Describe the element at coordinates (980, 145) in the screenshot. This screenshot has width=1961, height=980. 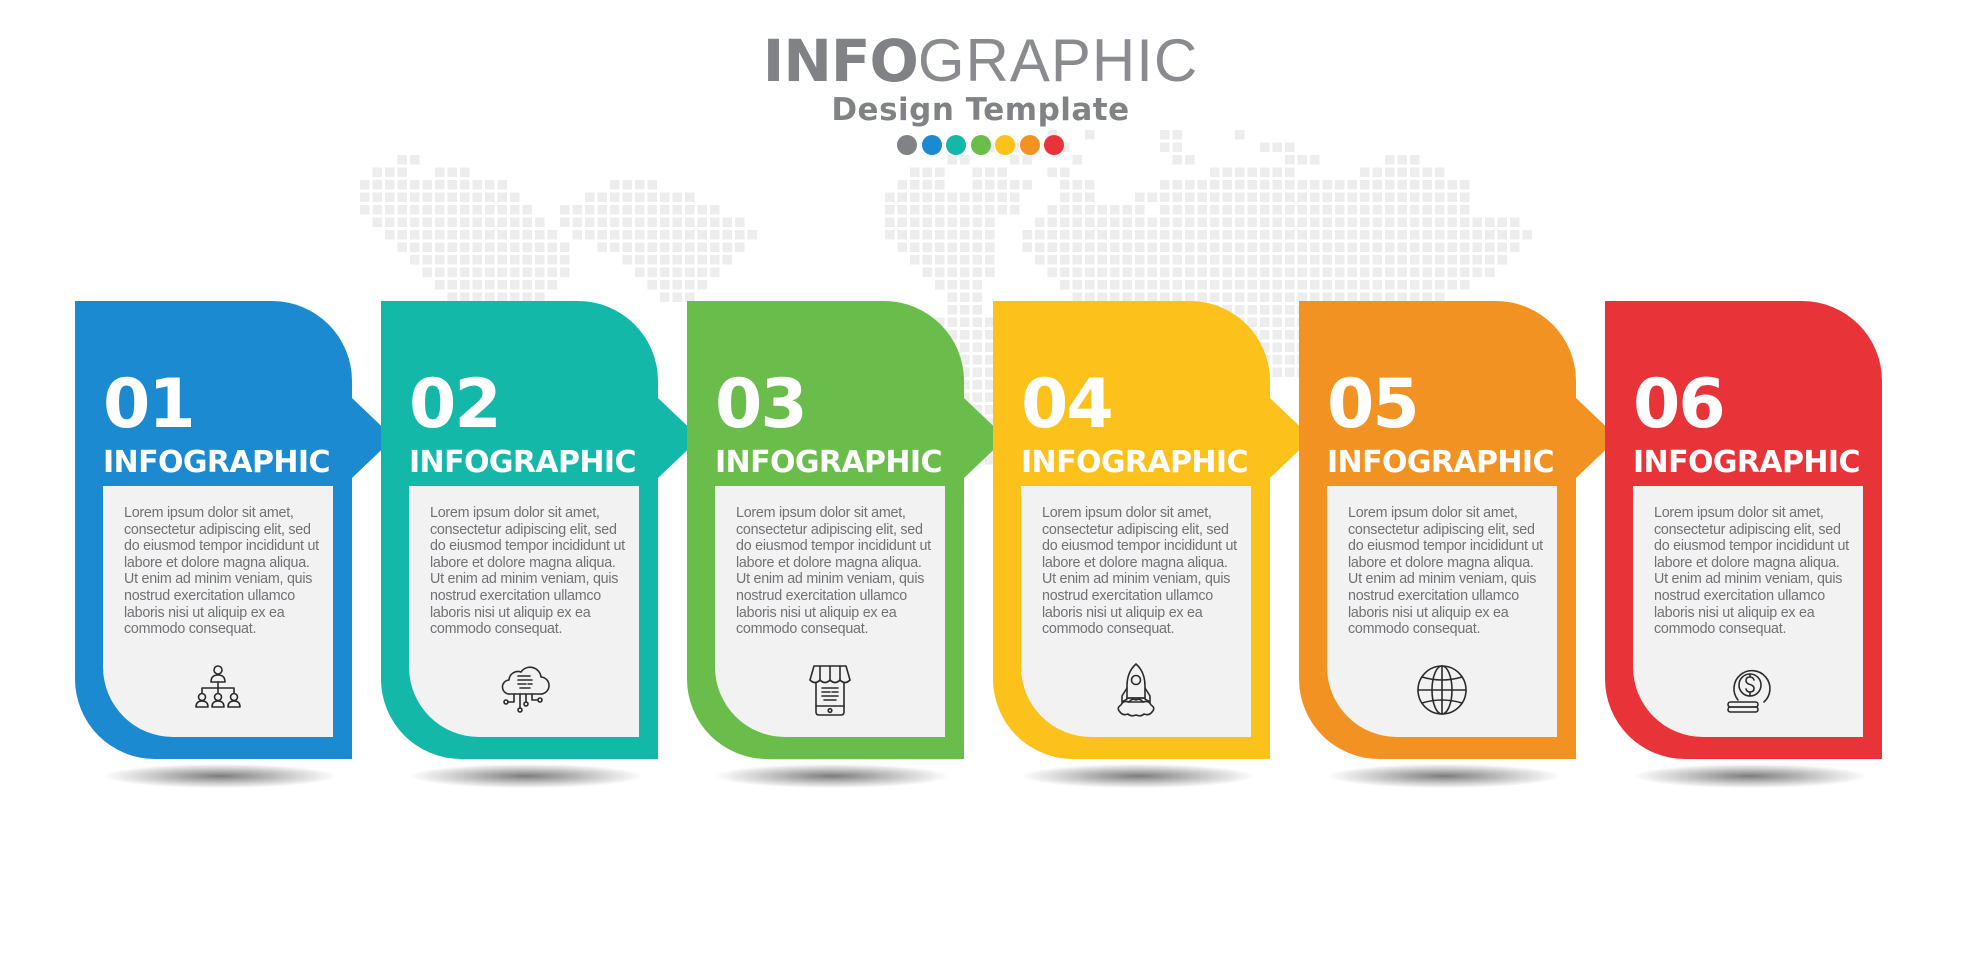
I see `palette-dot-green` at that location.